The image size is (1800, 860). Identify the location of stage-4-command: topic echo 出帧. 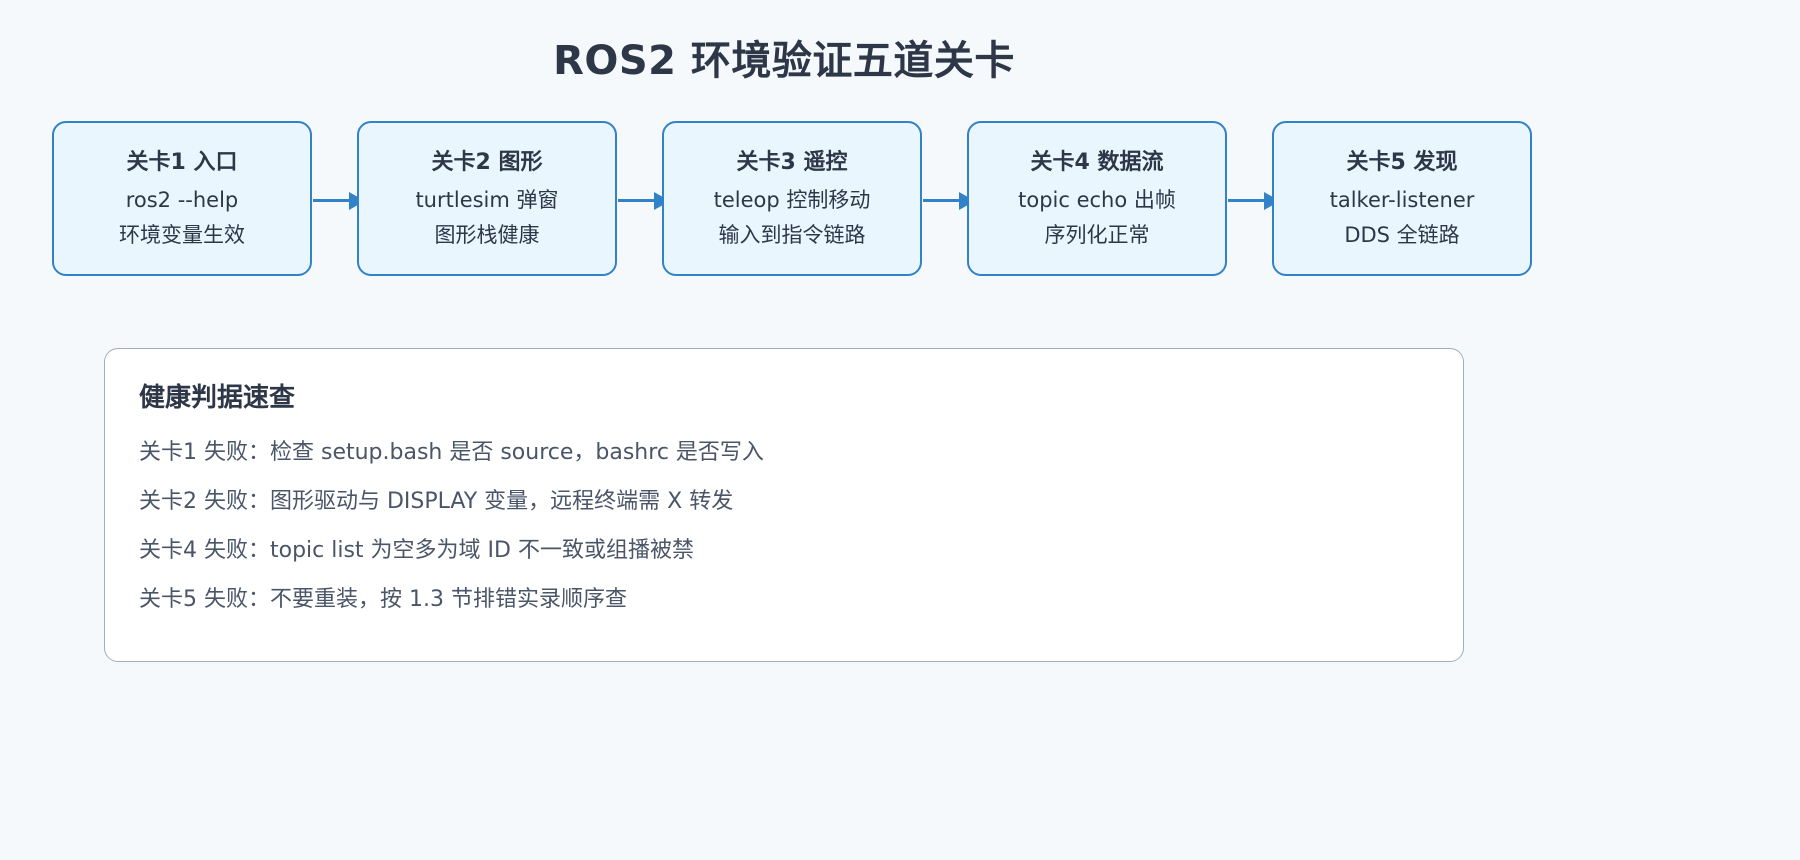
(1097, 200).